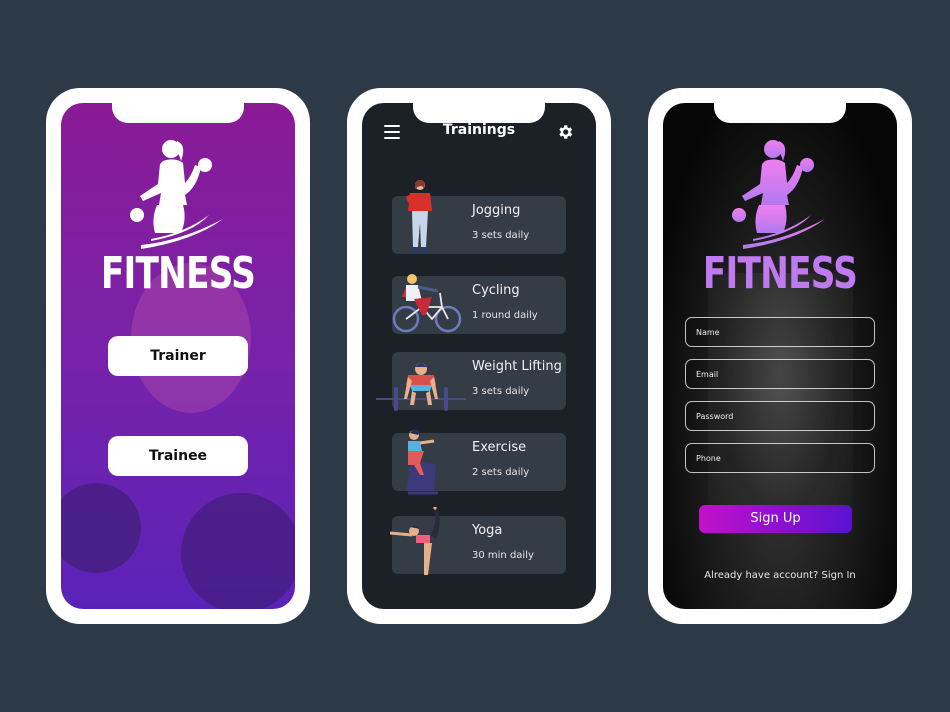 The height and width of the screenshot is (712, 950). I want to click on training-detail: 1 round daily, so click(505, 315).